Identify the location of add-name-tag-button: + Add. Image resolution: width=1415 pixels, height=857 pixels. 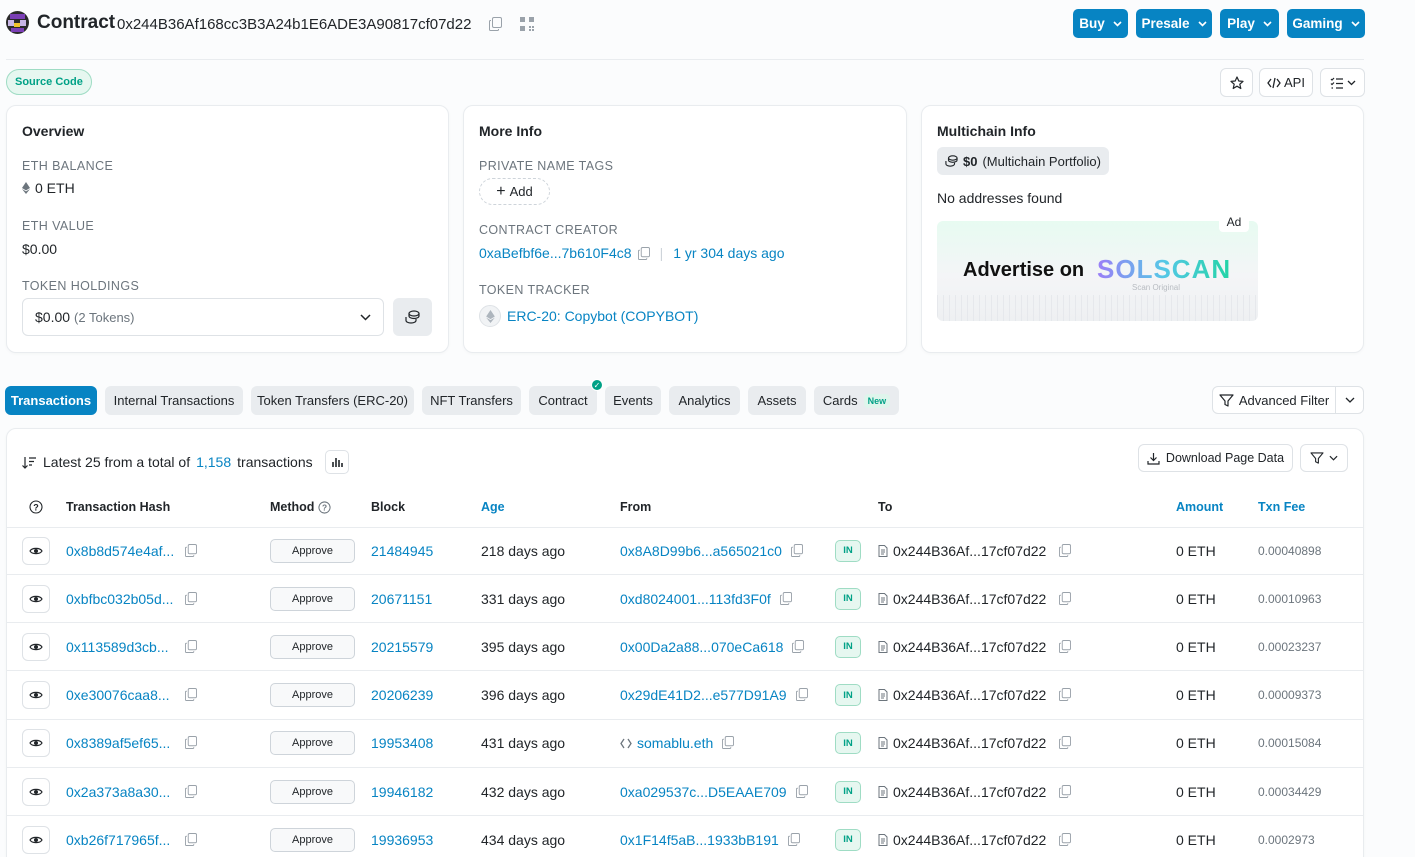
(514, 191).